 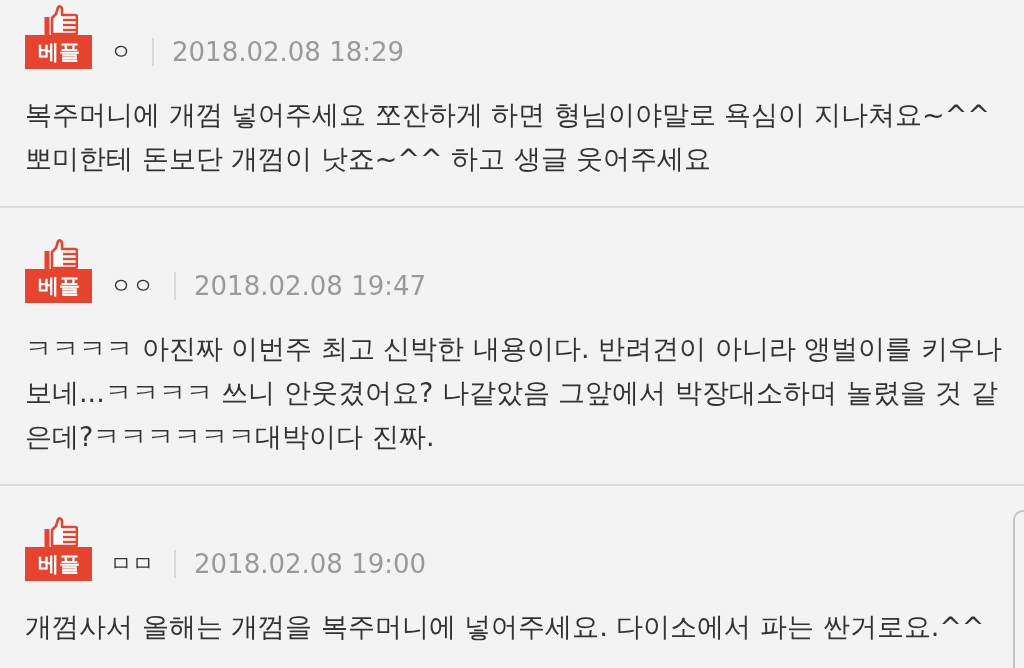 I want to click on author-name: ㅇ, so click(x=121, y=52).